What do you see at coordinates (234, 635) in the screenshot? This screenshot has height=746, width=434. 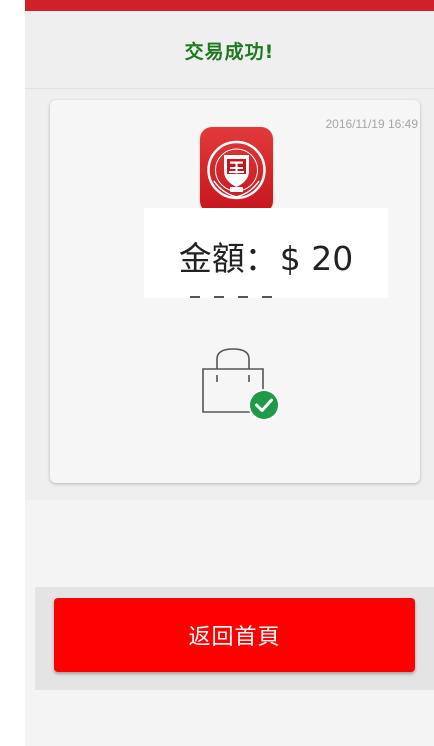 I see `return-home-button: 返回首頁` at bounding box center [234, 635].